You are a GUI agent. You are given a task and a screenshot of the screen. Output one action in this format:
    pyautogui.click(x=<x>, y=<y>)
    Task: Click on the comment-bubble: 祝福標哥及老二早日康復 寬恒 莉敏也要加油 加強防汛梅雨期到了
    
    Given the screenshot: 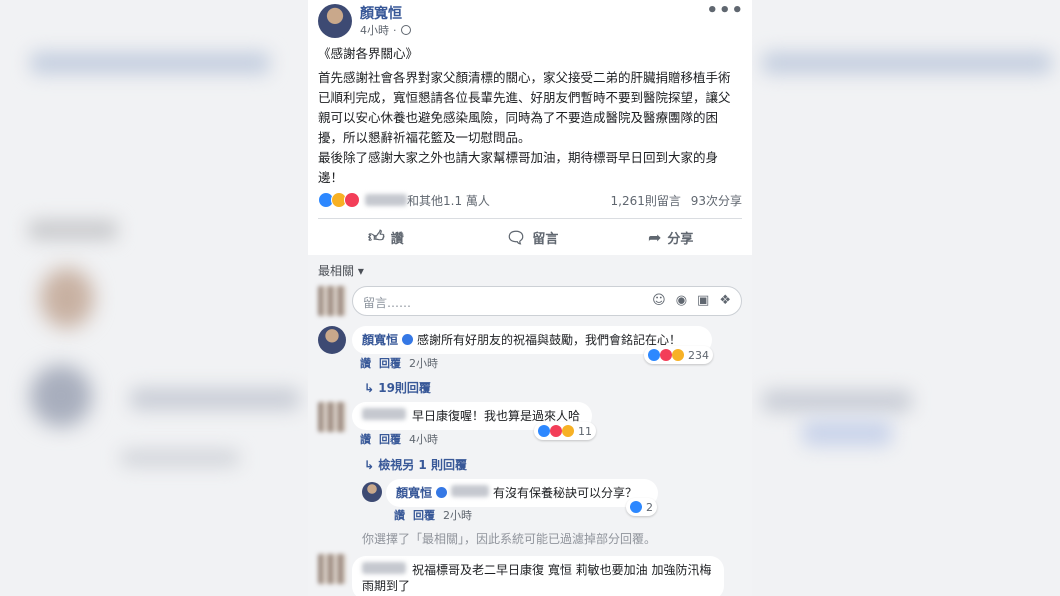 What is the action you would take?
    pyautogui.click(x=538, y=576)
    